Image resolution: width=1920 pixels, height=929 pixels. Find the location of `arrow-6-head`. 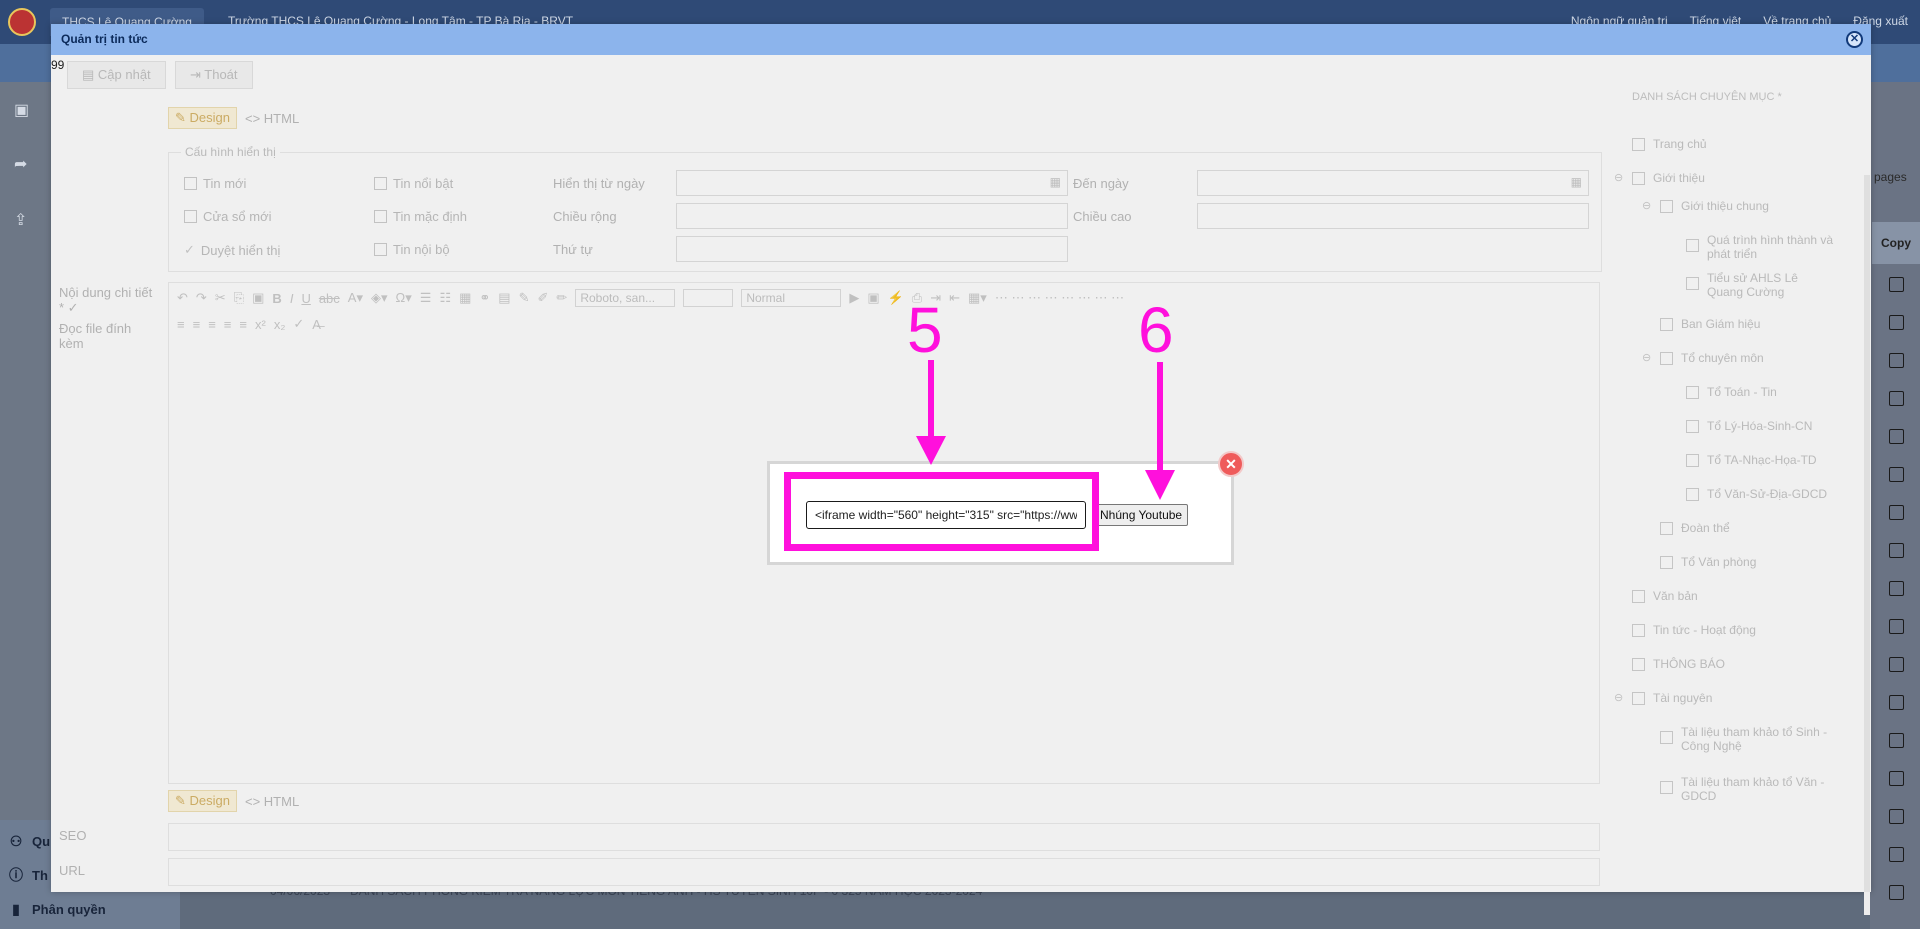

arrow-6-head is located at coordinates (1160, 485).